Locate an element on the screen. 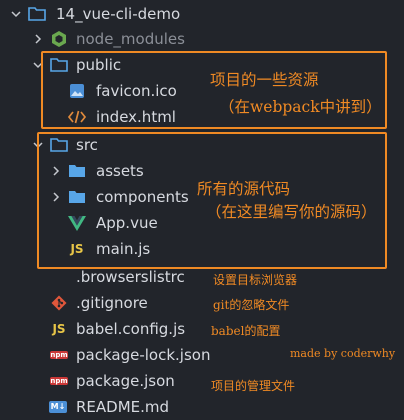  markdown-file-icon: M↓ is located at coordinates (58, 407).